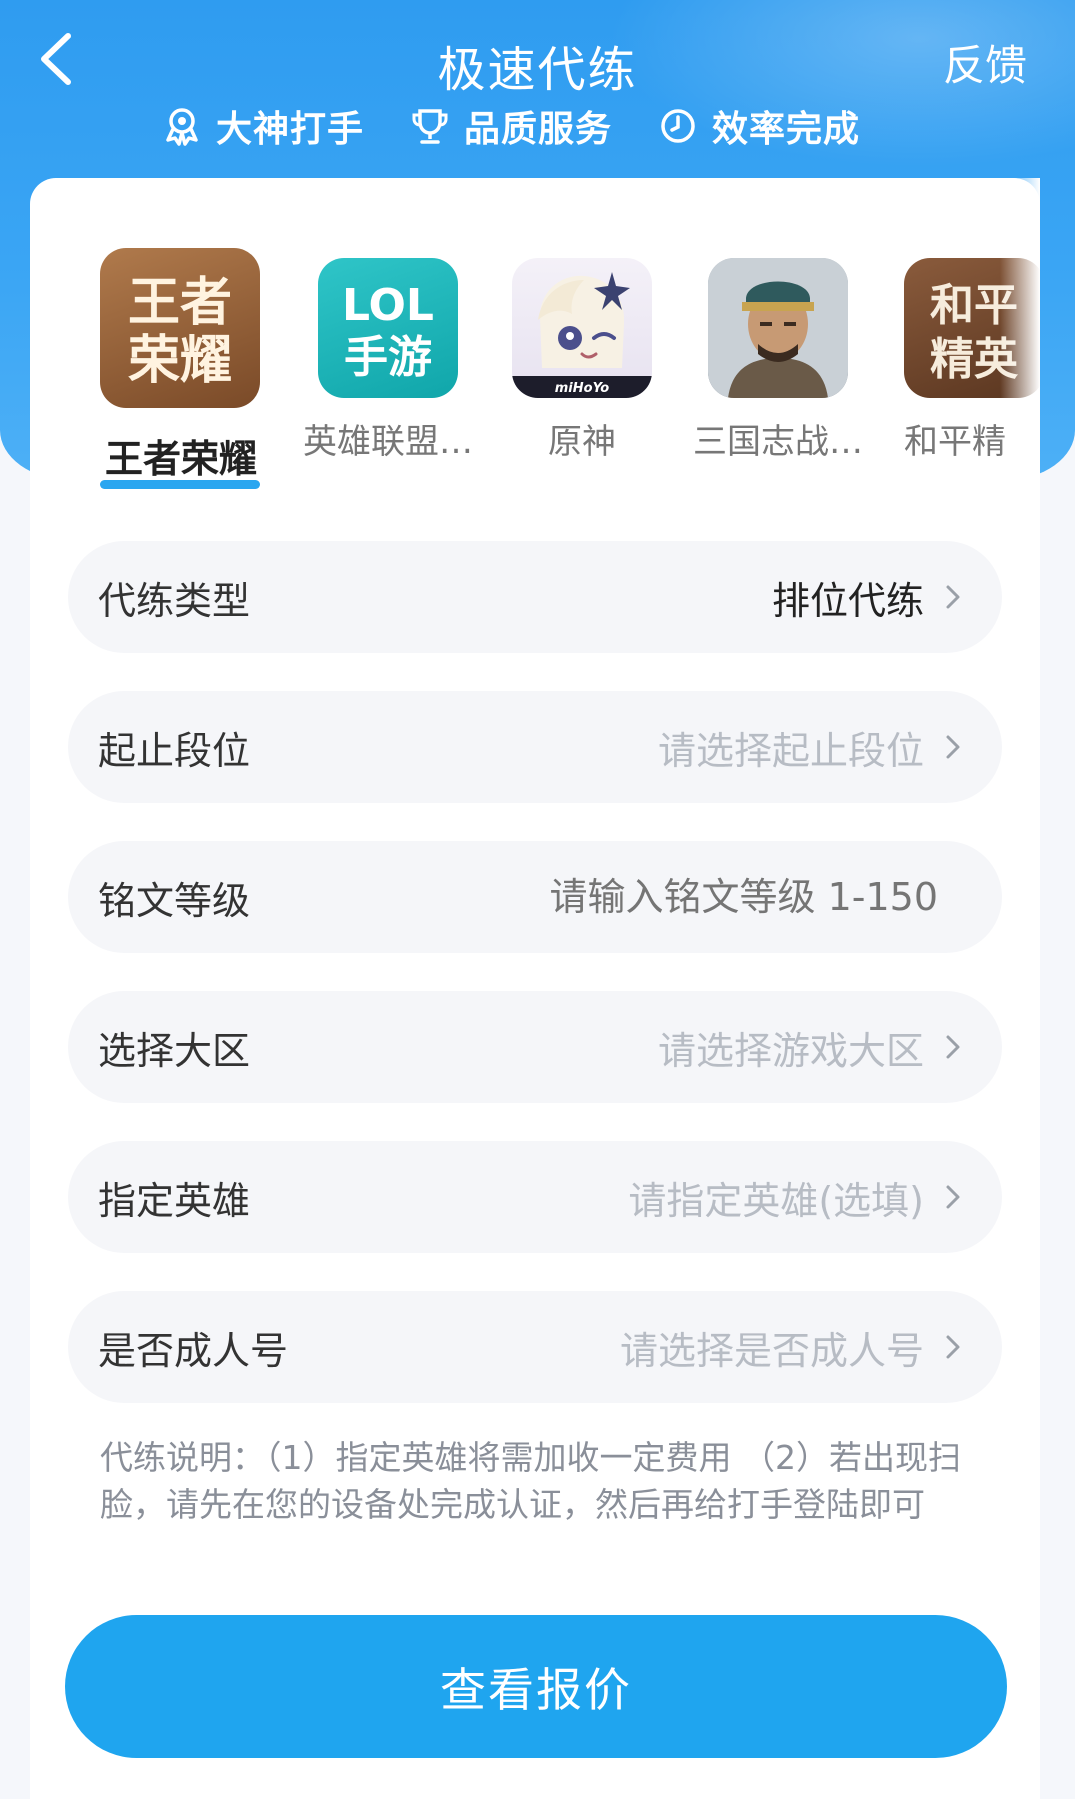 The image size is (1075, 1799). I want to click on honor-of-kings-icon: 王者 荣耀, so click(180, 328).